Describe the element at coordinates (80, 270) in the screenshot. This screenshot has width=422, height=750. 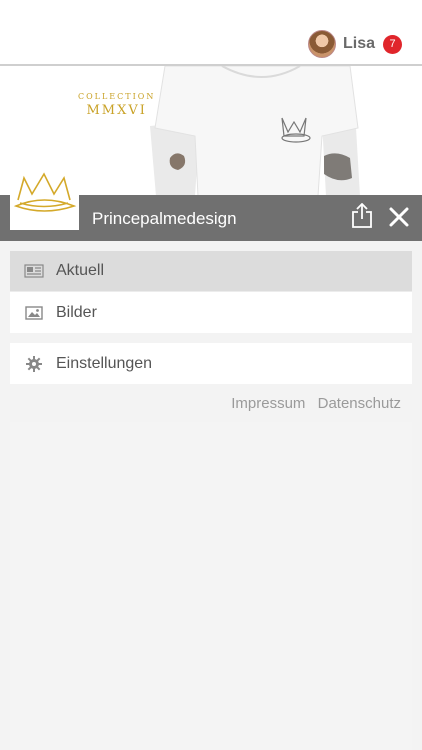
I see `nav-item-label: Aktuell` at that location.